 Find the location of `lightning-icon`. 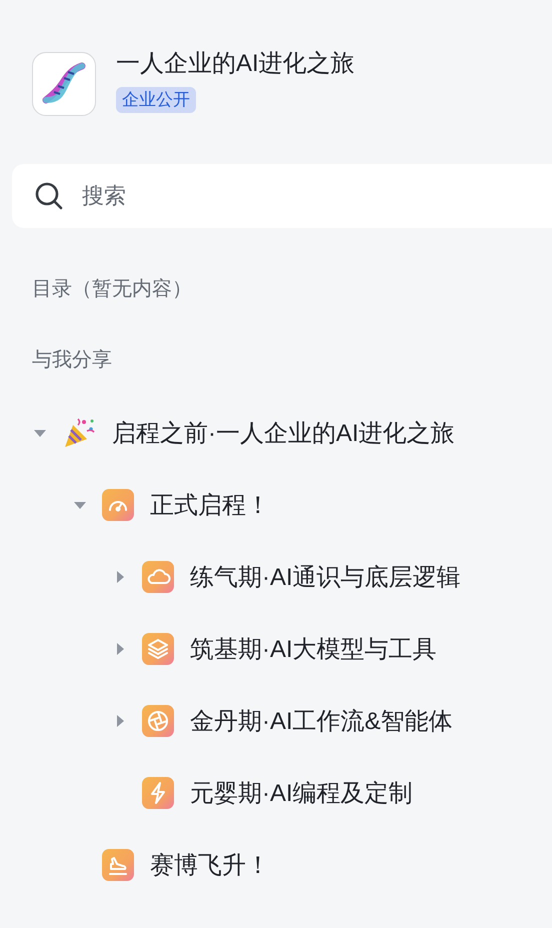

lightning-icon is located at coordinates (158, 793).